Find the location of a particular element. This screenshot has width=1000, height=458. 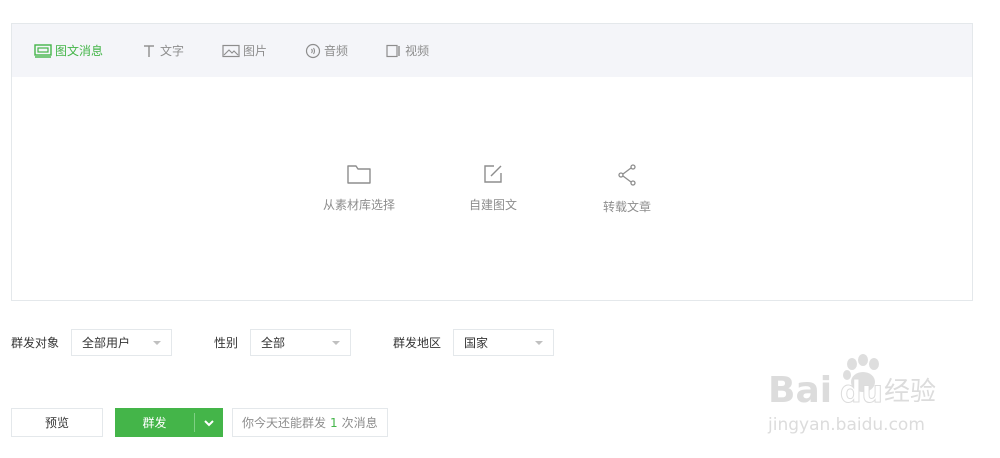

tab-label: 文字 is located at coordinates (172, 51).